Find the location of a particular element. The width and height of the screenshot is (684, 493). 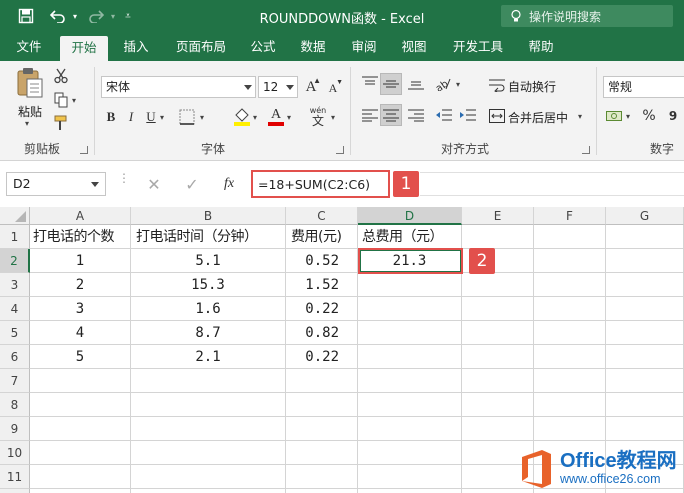

cell-g7 is located at coordinates (645, 381).